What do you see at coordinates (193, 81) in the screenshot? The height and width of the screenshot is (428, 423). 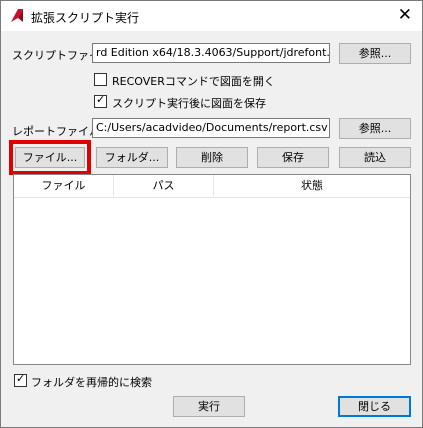 I see `recover-label: RECOVERコマンドで図面を開く` at bounding box center [193, 81].